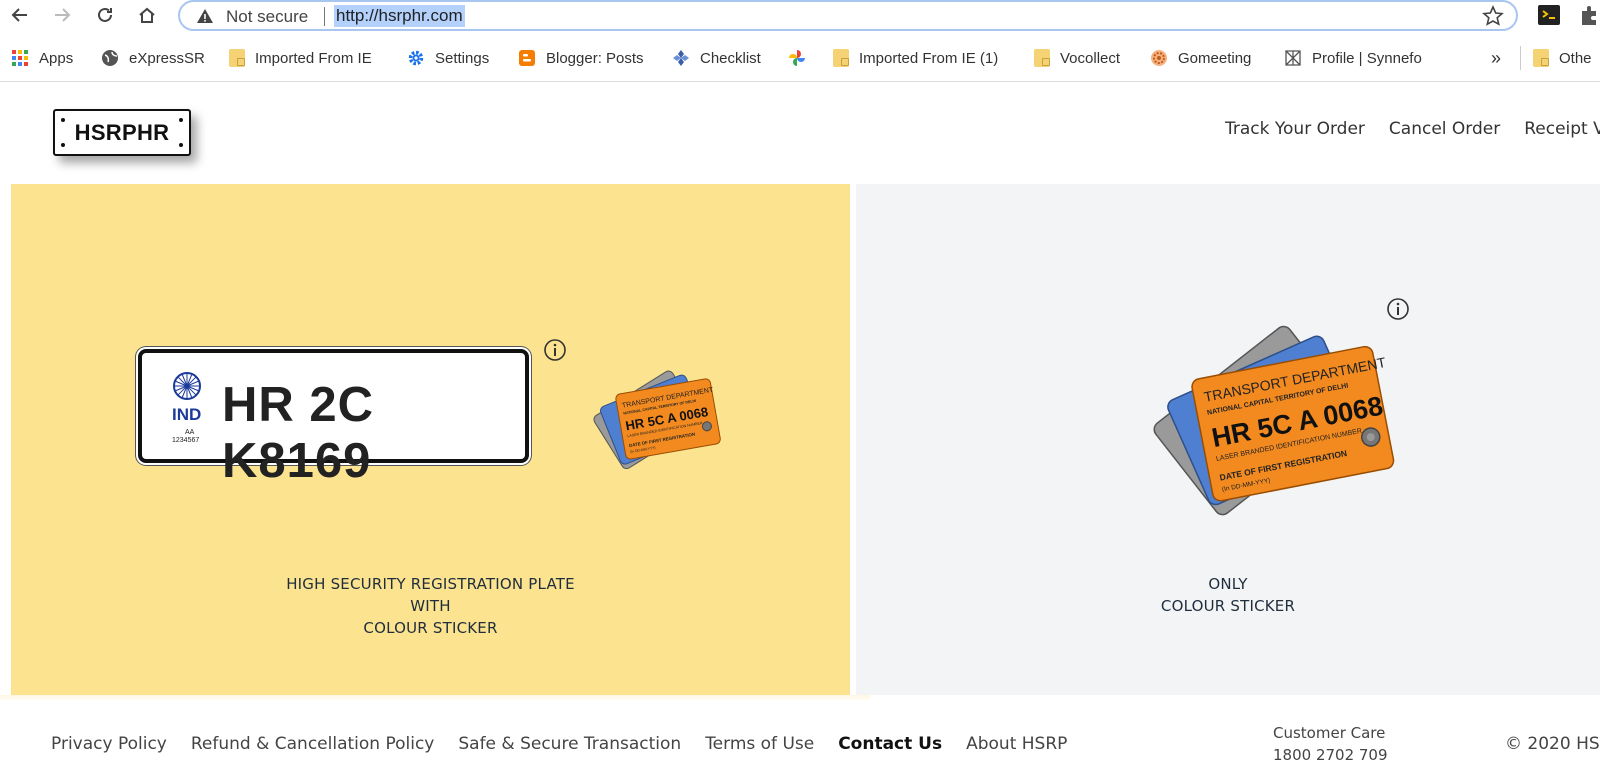 The height and width of the screenshot is (767, 1600). I want to click on bookmark-label: Vocollect, so click(1090, 58).